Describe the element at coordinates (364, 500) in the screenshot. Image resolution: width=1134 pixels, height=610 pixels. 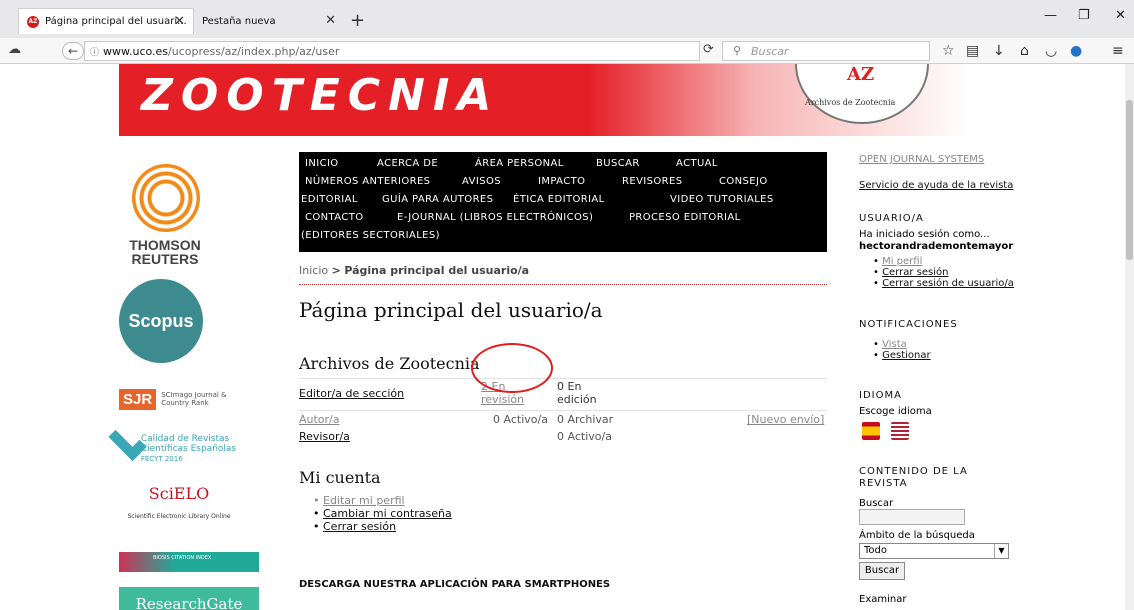
I see `edit-profile-link: Editar mi perfil` at that location.